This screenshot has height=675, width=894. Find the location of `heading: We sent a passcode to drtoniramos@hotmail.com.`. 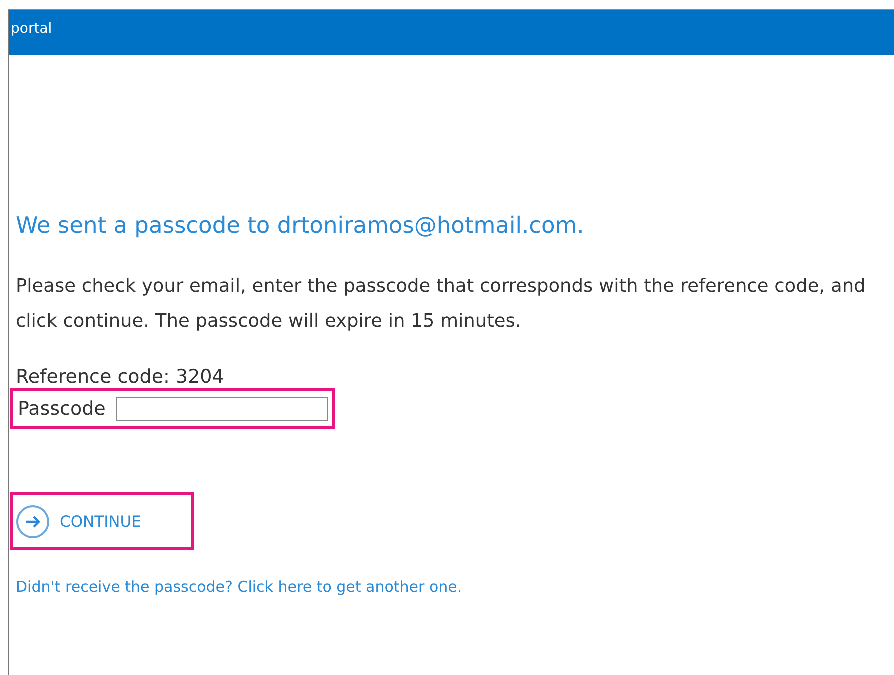

heading: We sent a passcode to drtoniramos@hotmail.com. is located at coordinates (300, 226).